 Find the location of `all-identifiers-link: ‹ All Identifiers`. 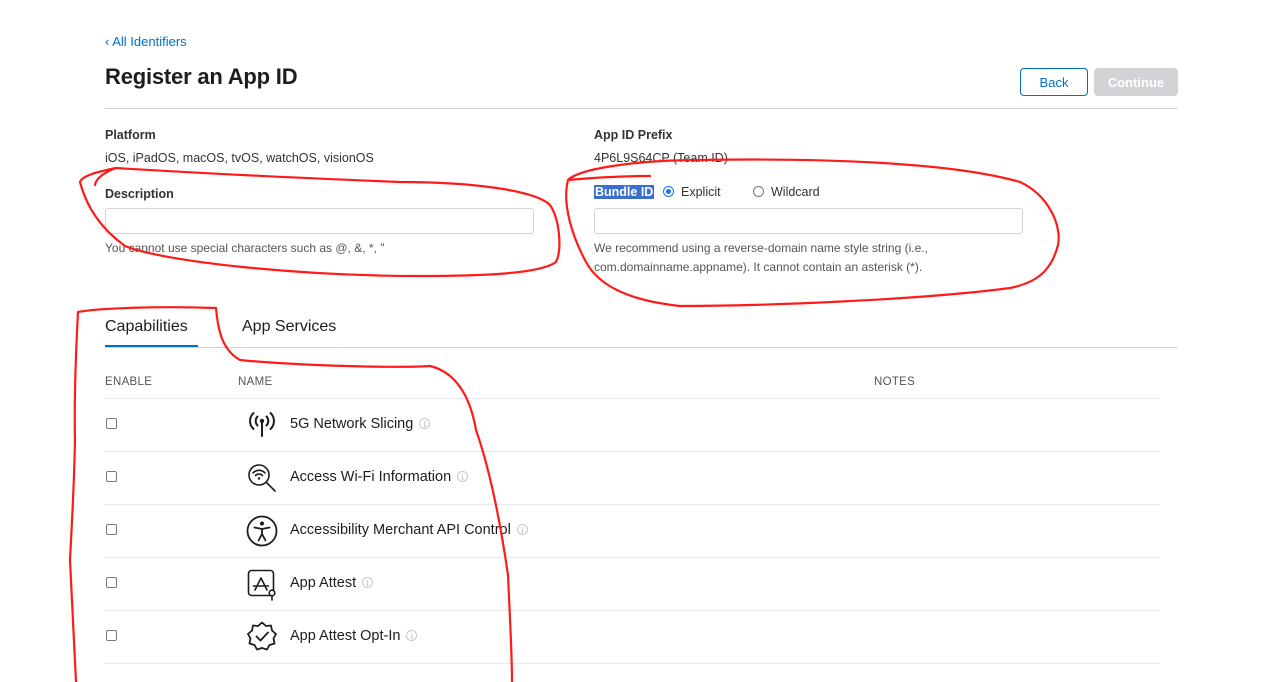

all-identifiers-link: ‹ All Identifiers is located at coordinates (146, 41).